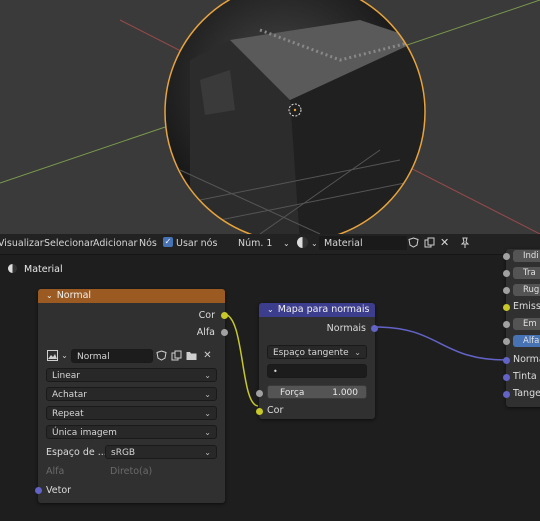 The width and height of the screenshot is (540, 521). What do you see at coordinates (292, 393) in the screenshot?
I see `strength-label: Força` at bounding box center [292, 393].